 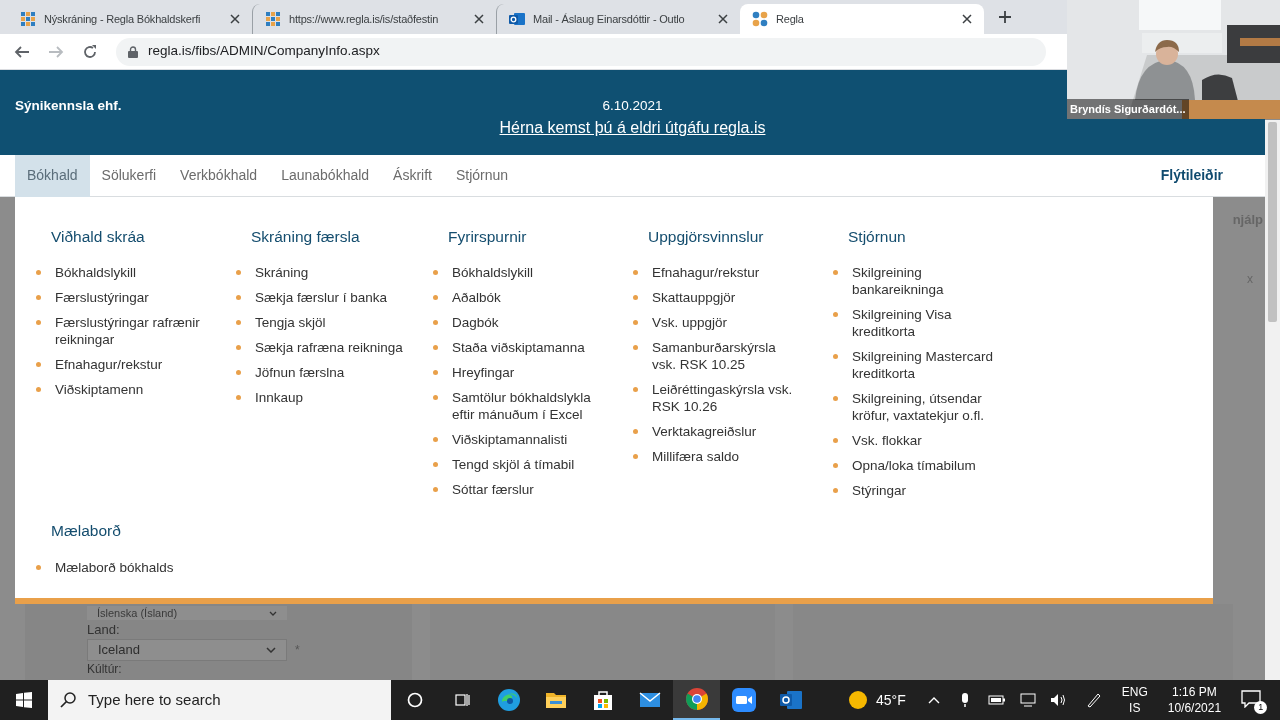 What do you see at coordinates (330, 373) in the screenshot?
I see `menu-link: Jöfnun færslna` at bounding box center [330, 373].